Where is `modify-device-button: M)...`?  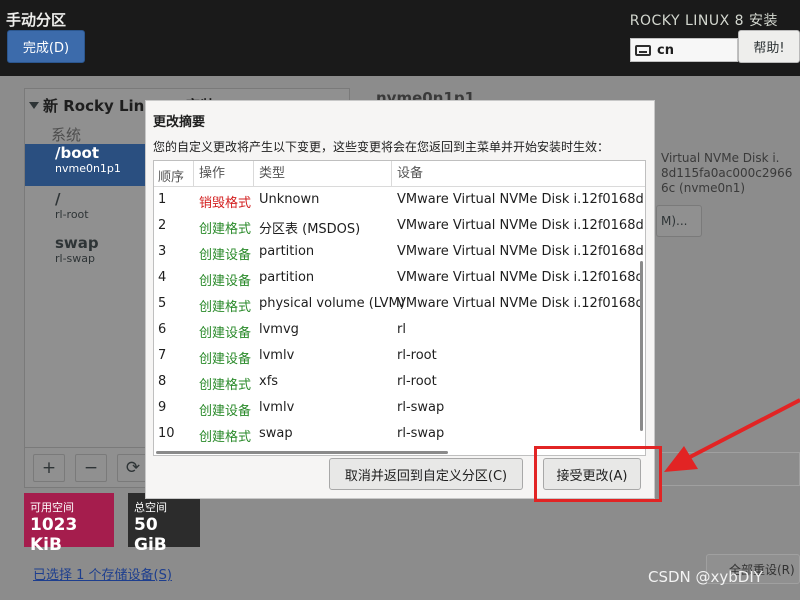
modify-device-button: M)... is located at coordinates (679, 221).